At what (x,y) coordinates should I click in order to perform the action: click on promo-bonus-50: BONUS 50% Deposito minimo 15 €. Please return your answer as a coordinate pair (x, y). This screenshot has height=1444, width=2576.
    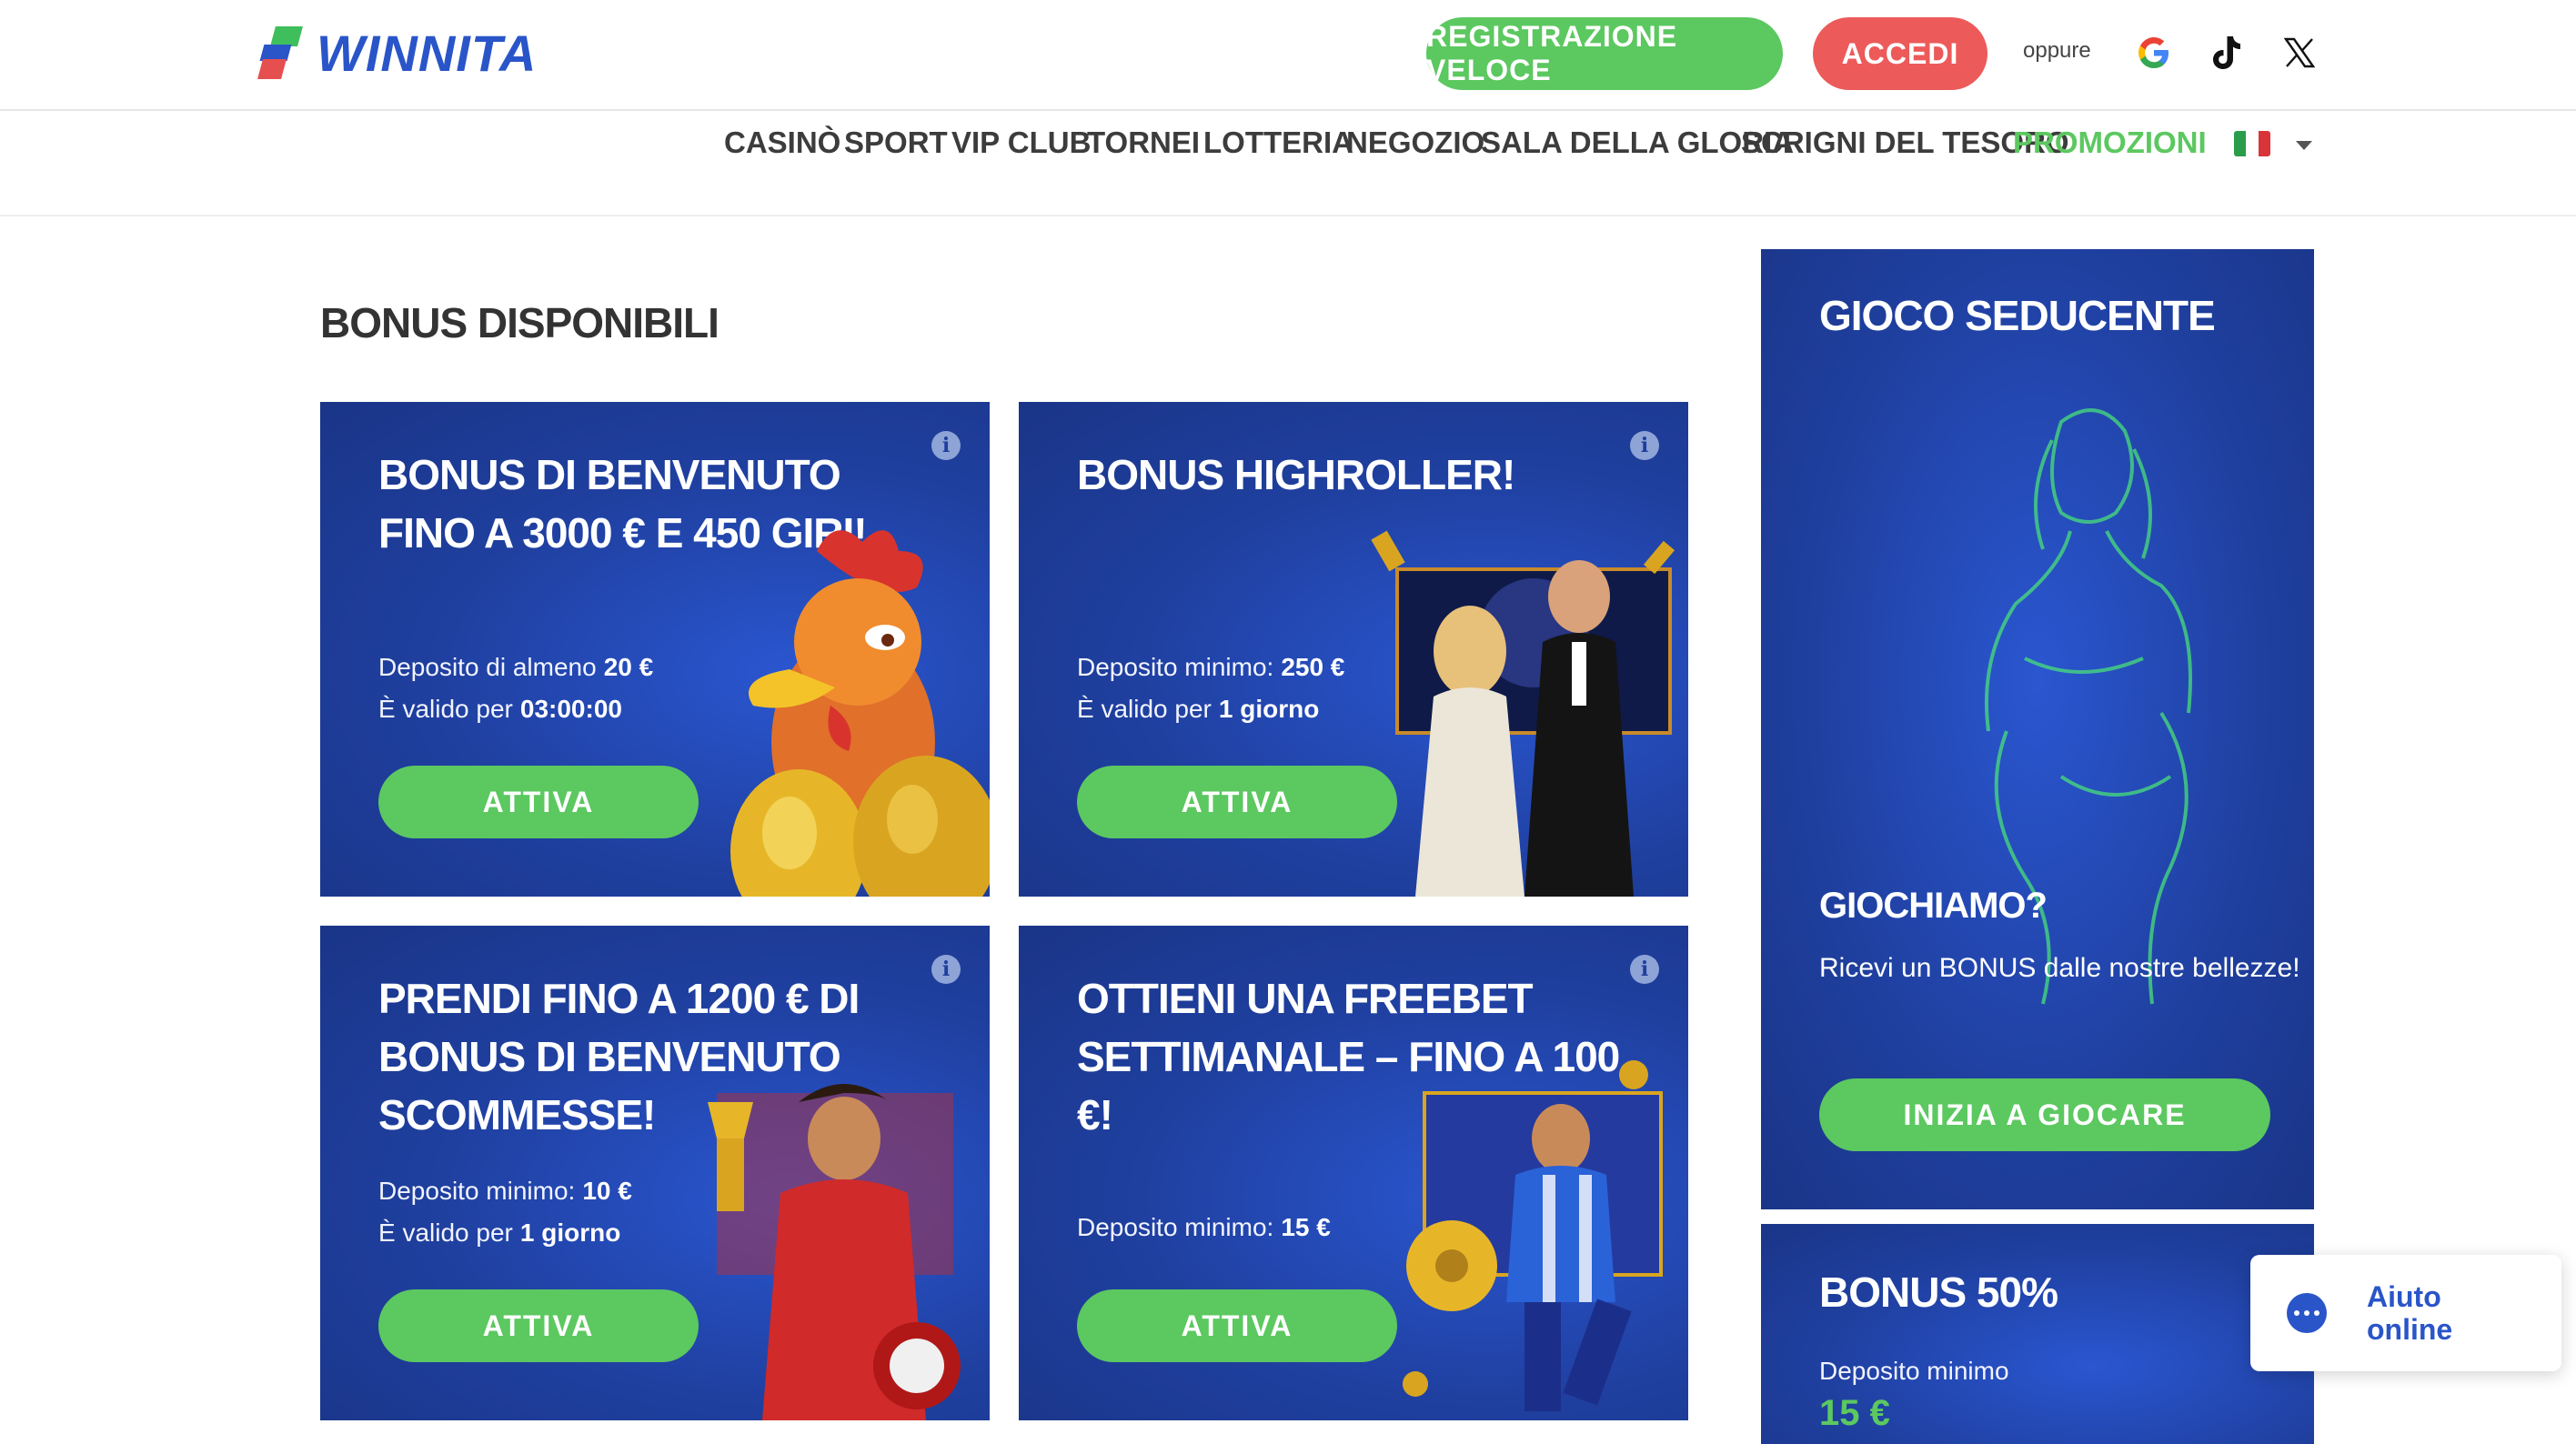
    Looking at the image, I should click on (2037, 1334).